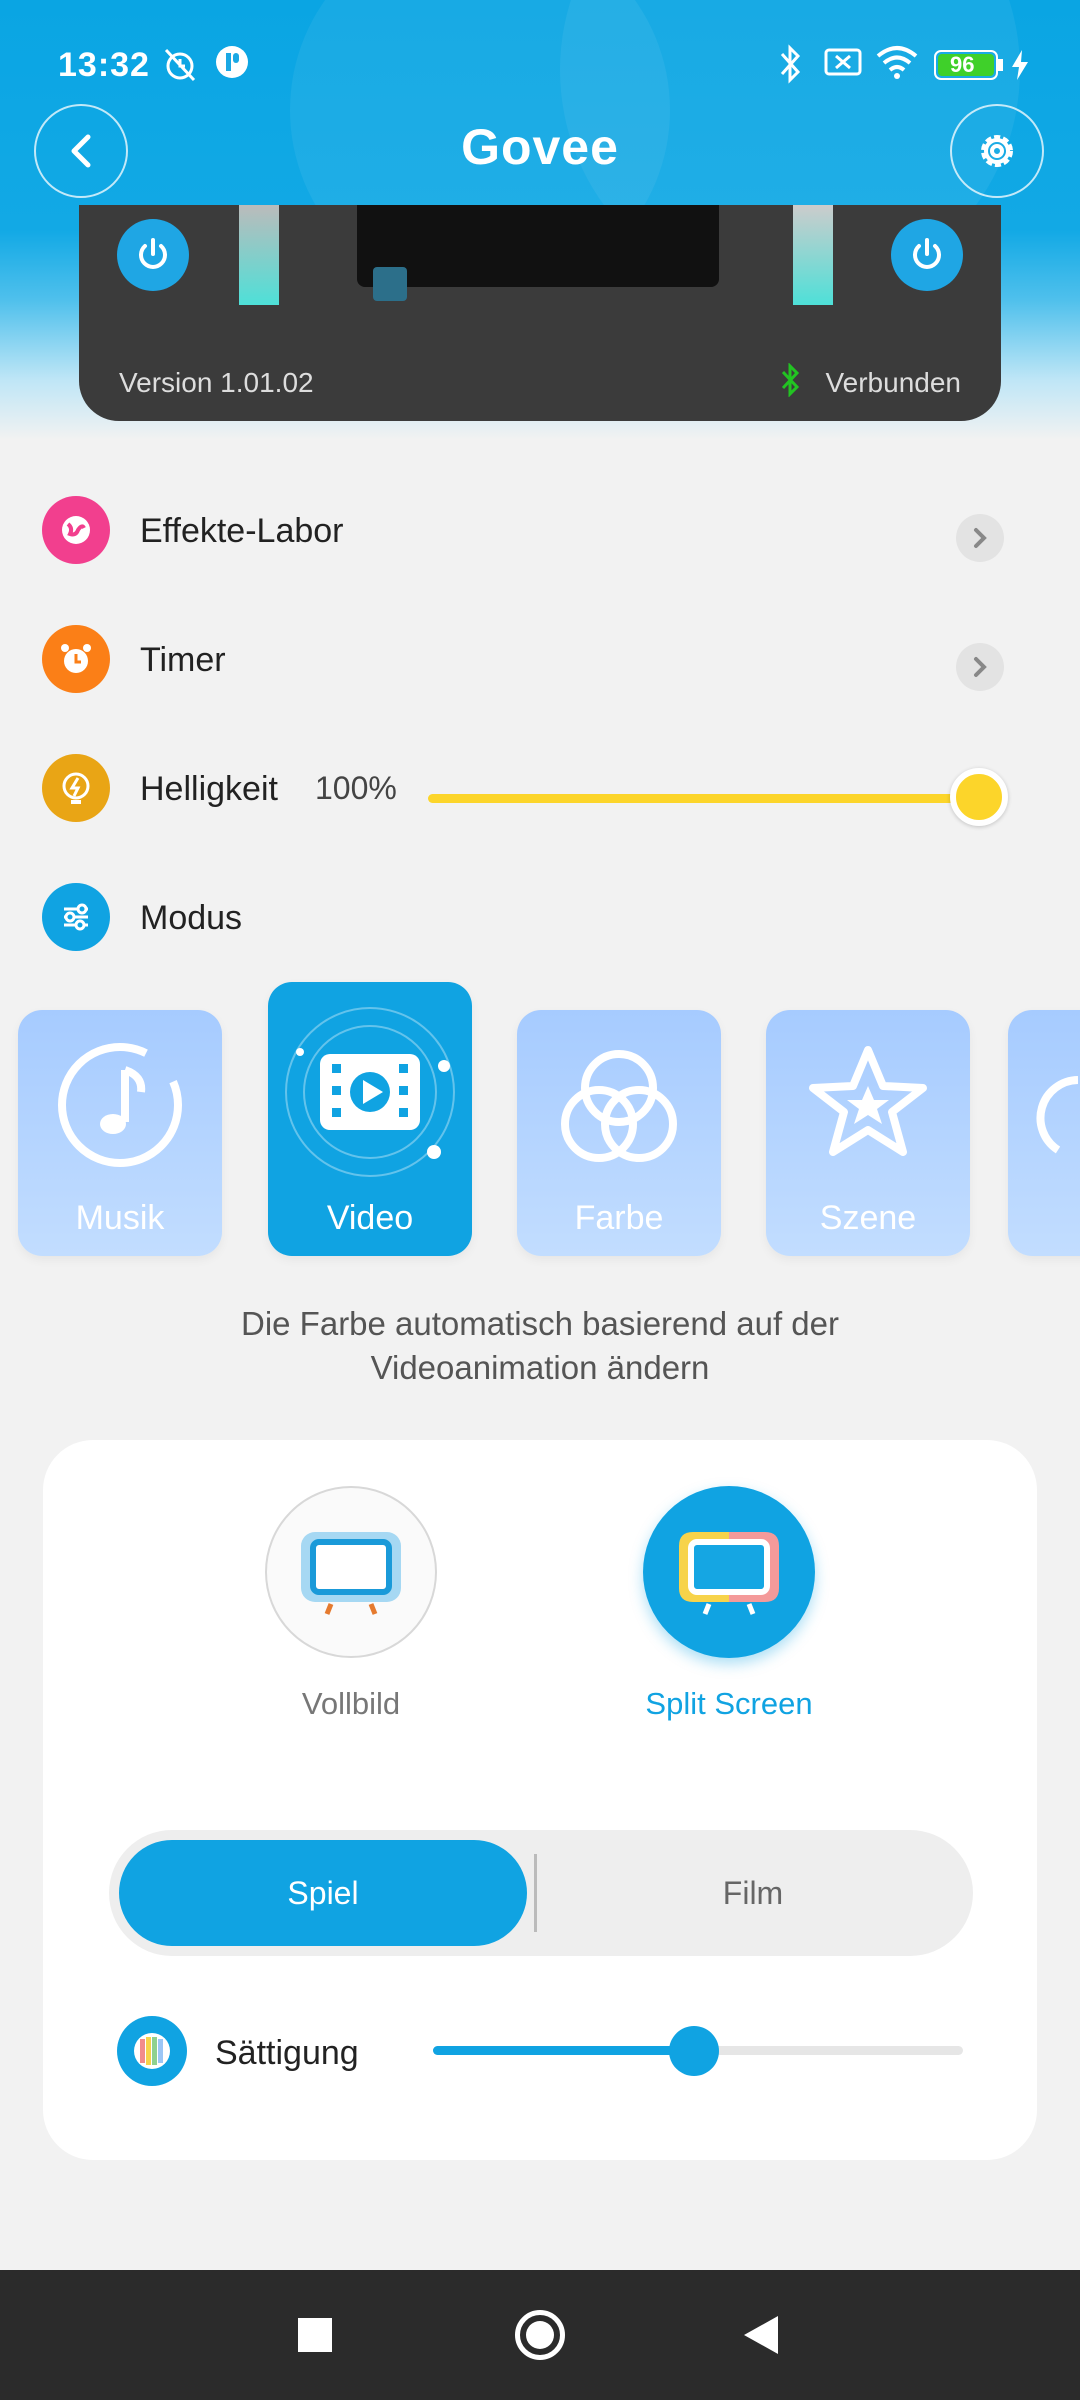 The image size is (1080, 2400). I want to click on gear-icon, so click(997, 151).